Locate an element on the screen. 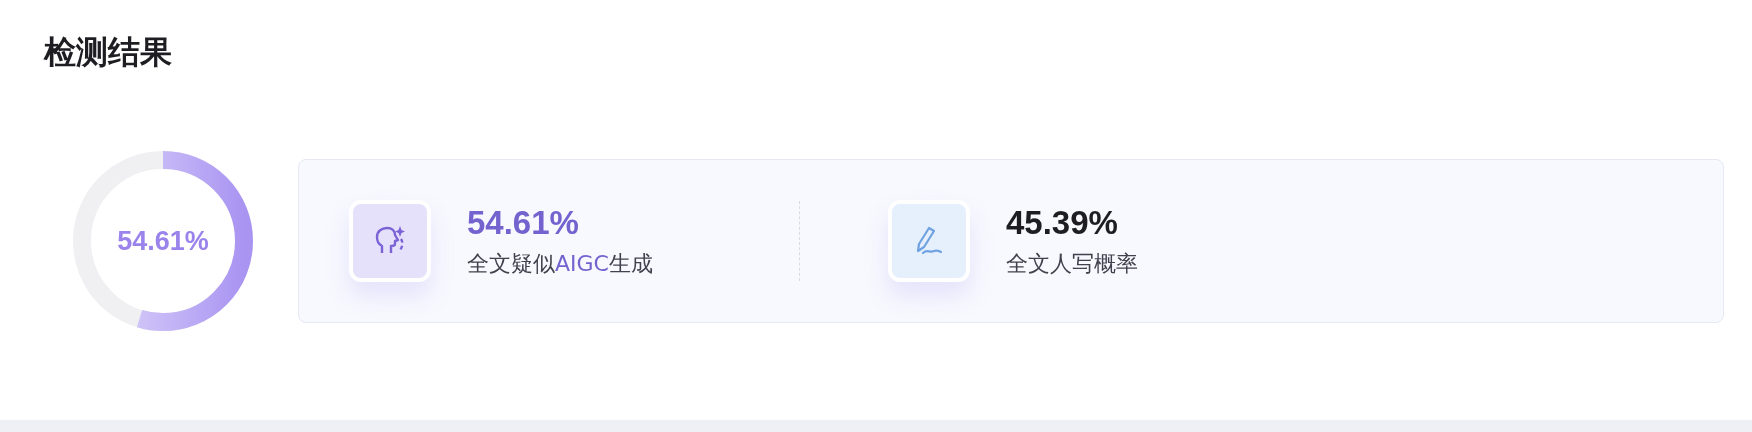  result-label: 全文疑似AIGC生成 is located at coordinates (560, 264).